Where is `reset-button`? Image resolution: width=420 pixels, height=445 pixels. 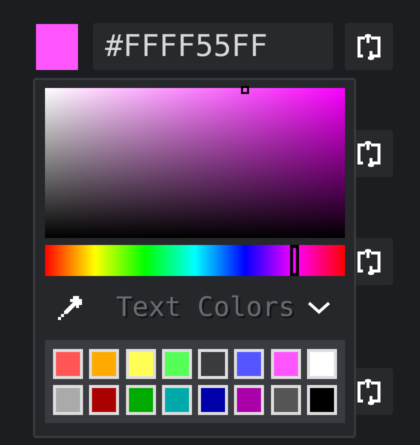 reset-button is located at coordinates (369, 46).